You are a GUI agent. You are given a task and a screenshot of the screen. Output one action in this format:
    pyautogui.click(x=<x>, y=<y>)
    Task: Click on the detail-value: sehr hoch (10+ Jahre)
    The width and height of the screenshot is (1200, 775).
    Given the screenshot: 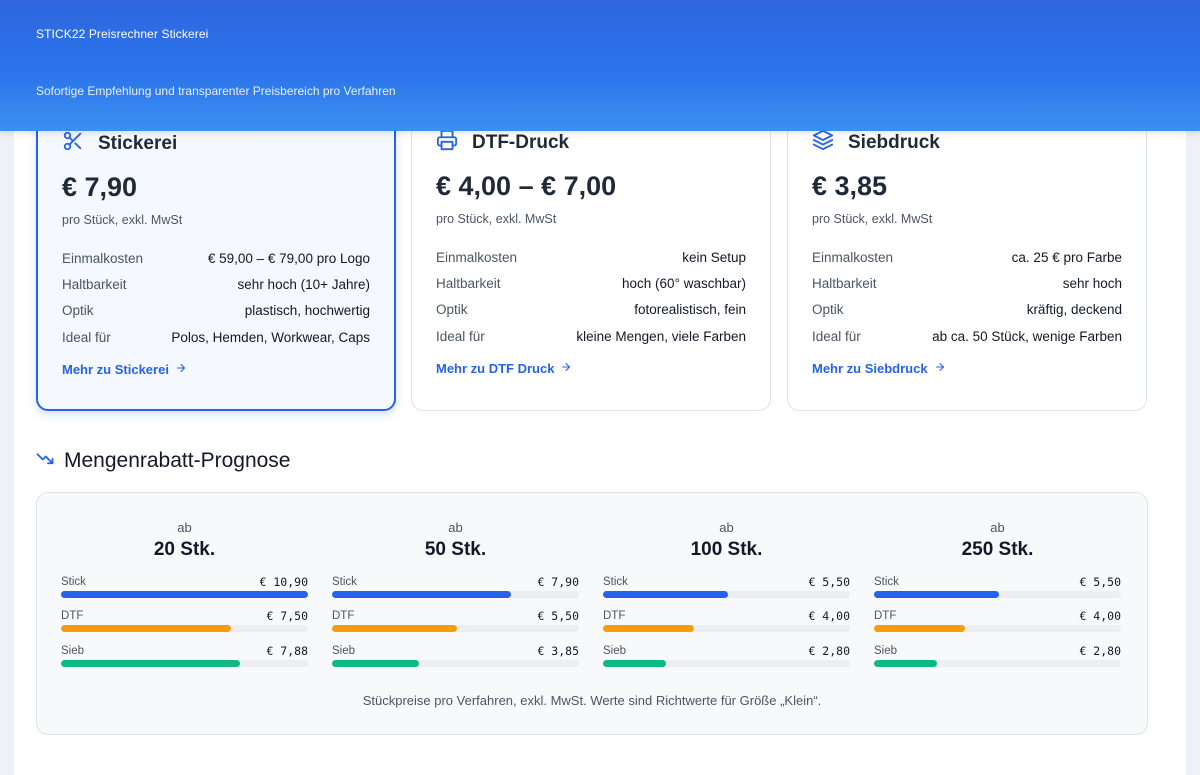 What is the action you would take?
    pyautogui.click(x=303, y=284)
    